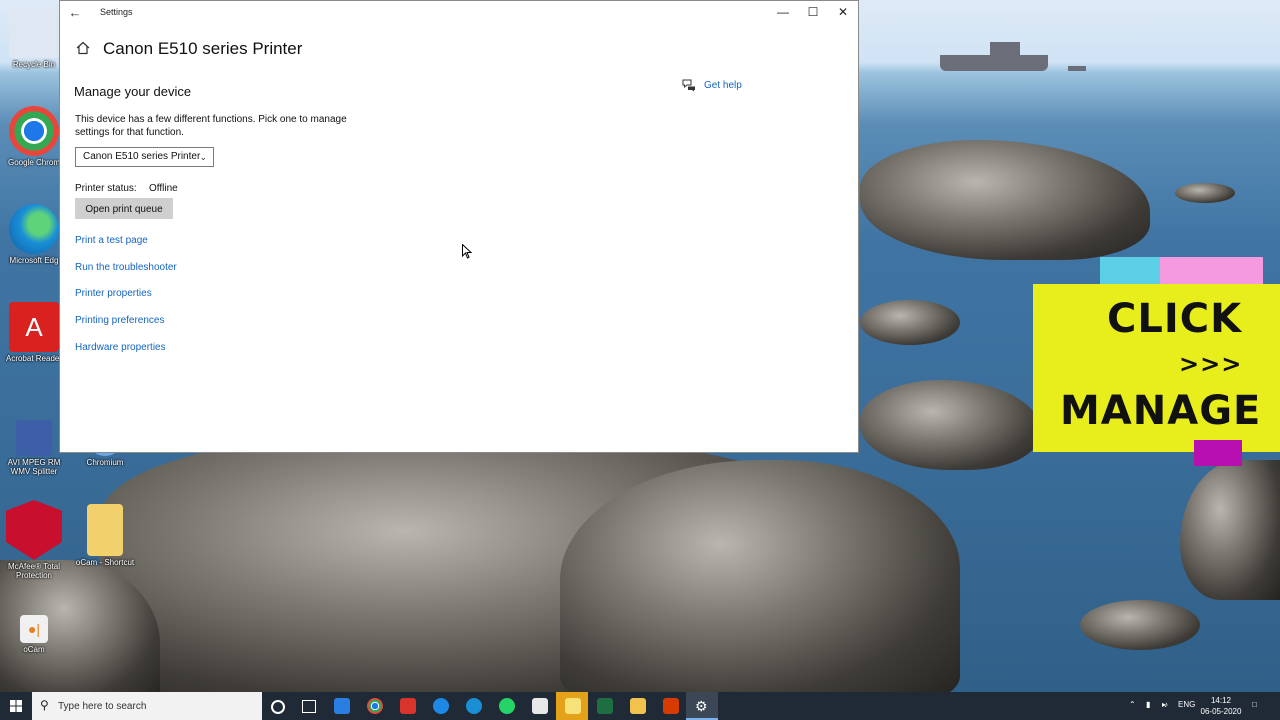  I want to click on clock-date: 06-05-2020, so click(1221, 711).